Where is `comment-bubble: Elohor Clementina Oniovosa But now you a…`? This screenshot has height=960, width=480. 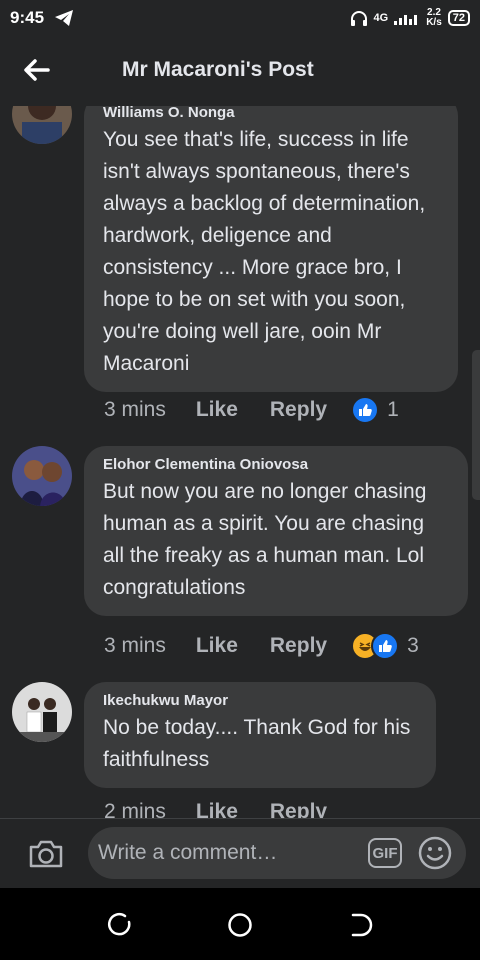
comment-bubble: Elohor Clementina Oniovosa But now you a… is located at coordinates (276, 531).